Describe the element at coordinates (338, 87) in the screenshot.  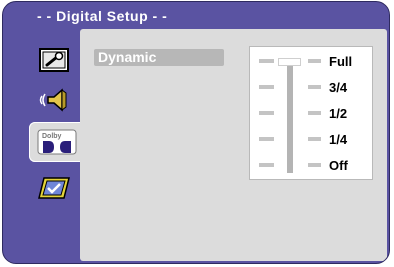
I see `level-label: 3/4` at that location.